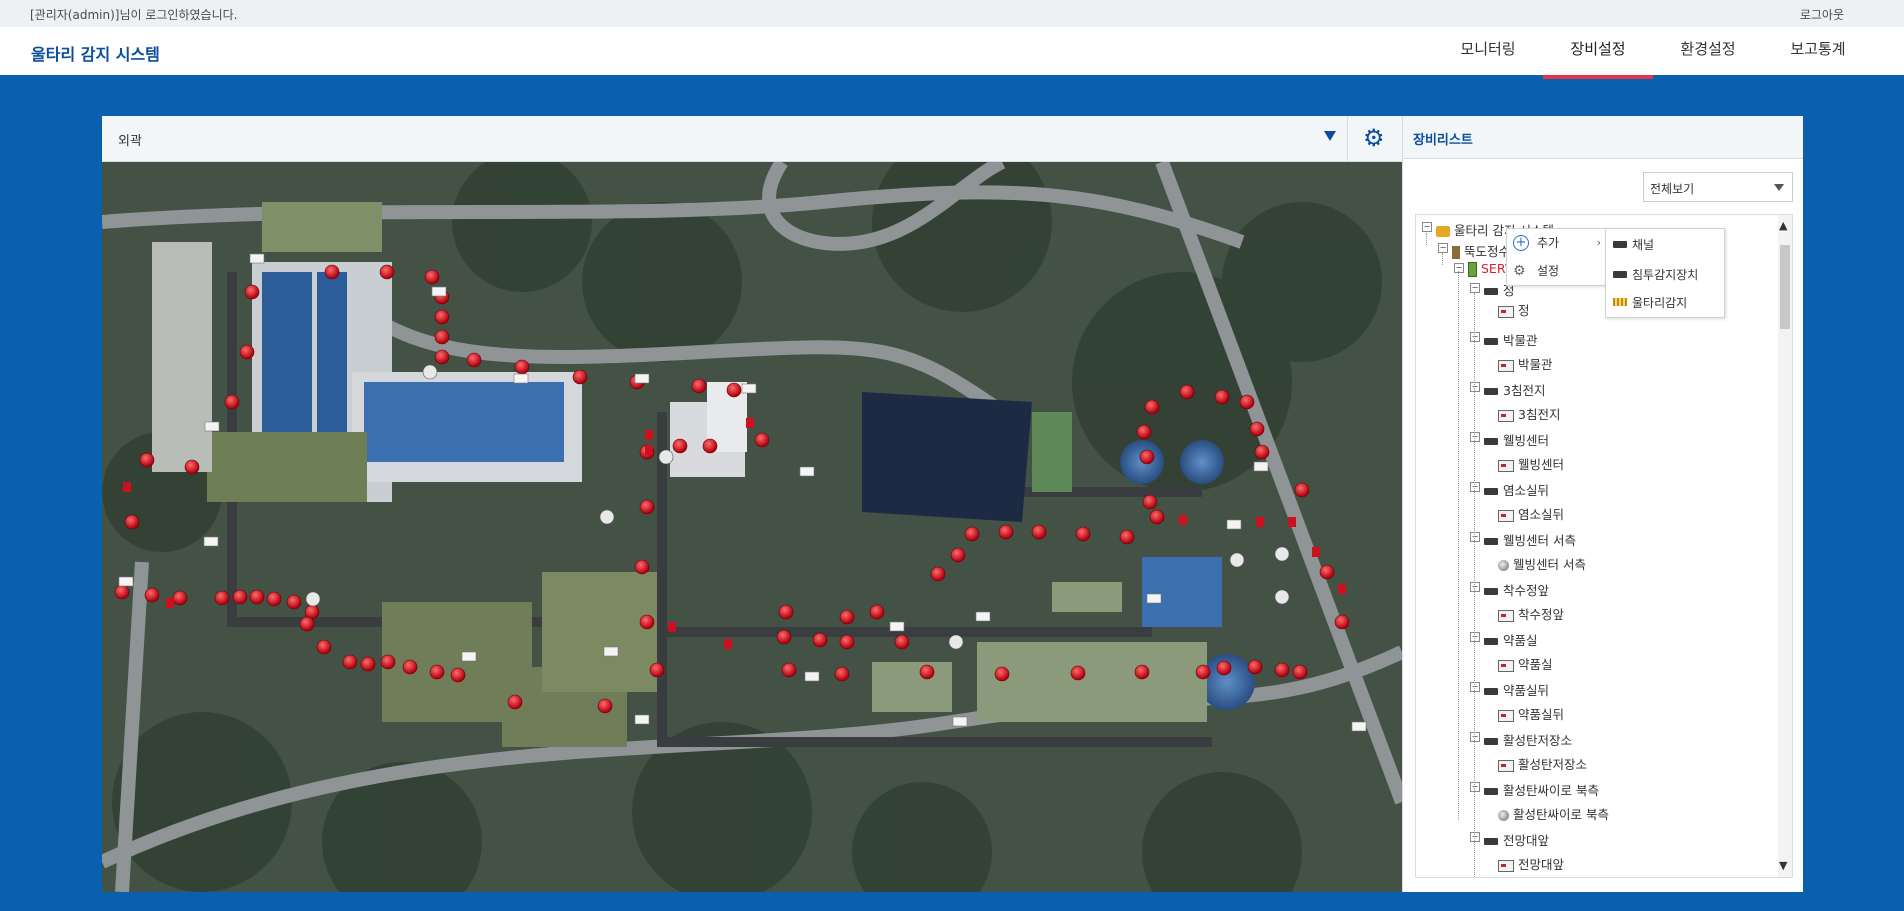 The height and width of the screenshot is (911, 1904). I want to click on plus-circle-icon: +, so click(1521, 243).